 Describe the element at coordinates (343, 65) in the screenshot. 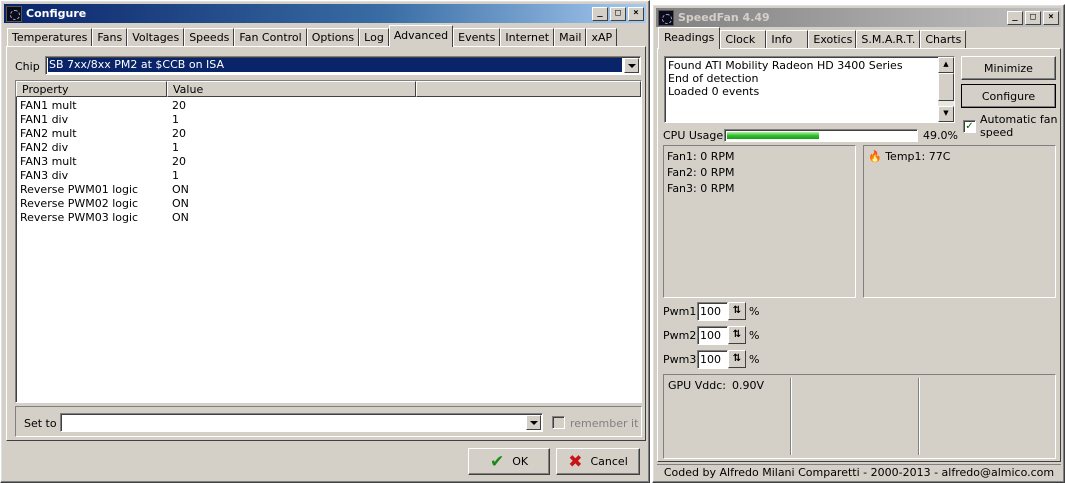

I see `chip-select: SB 7xx/8xx PM2 at $CCB on ISA` at that location.